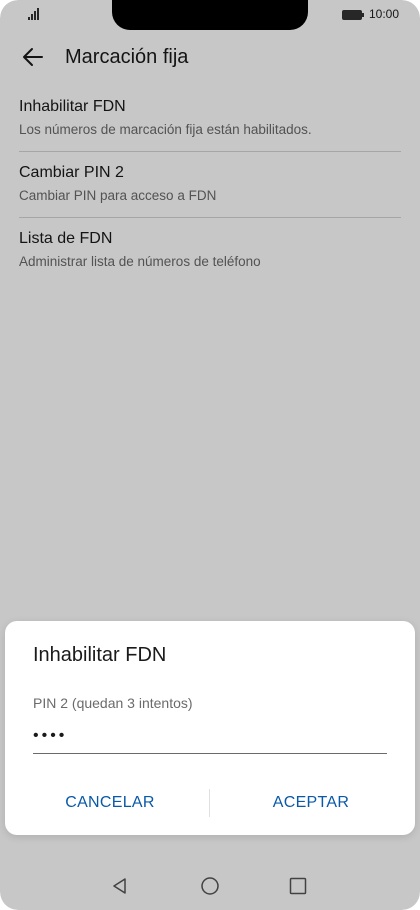 The image size is (420, 910). What do you see at coordinates (311, 803) in the screenshot?
I see `accept-button: ACEPTAR` at bounding box center [311, 803].